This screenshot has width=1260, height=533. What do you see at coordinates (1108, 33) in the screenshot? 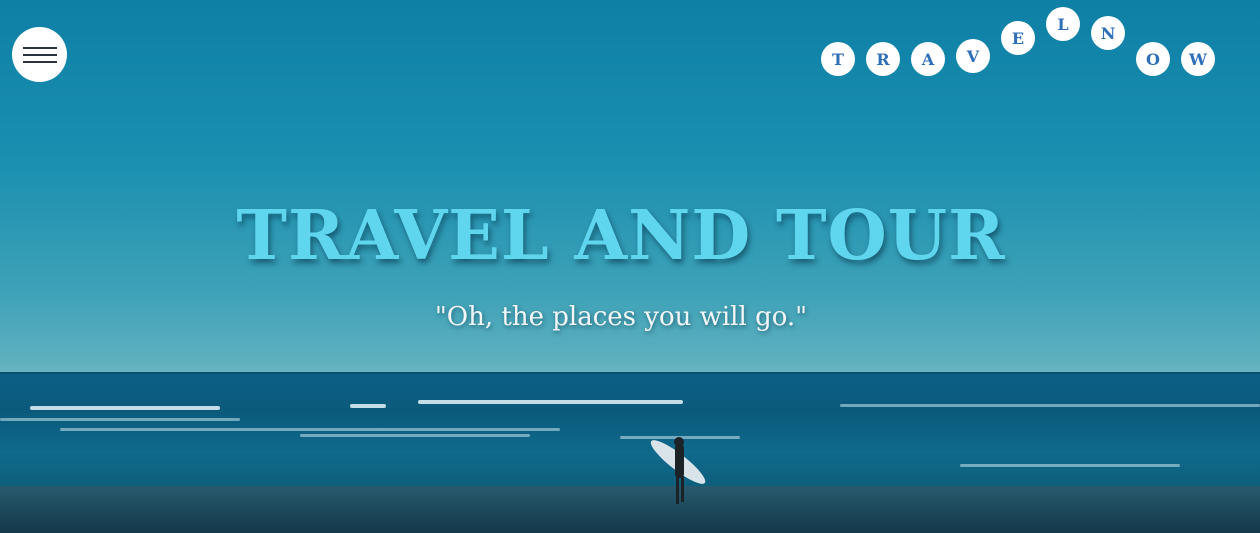
I see `logo-letter: N` at bounding box center [1108, 33].